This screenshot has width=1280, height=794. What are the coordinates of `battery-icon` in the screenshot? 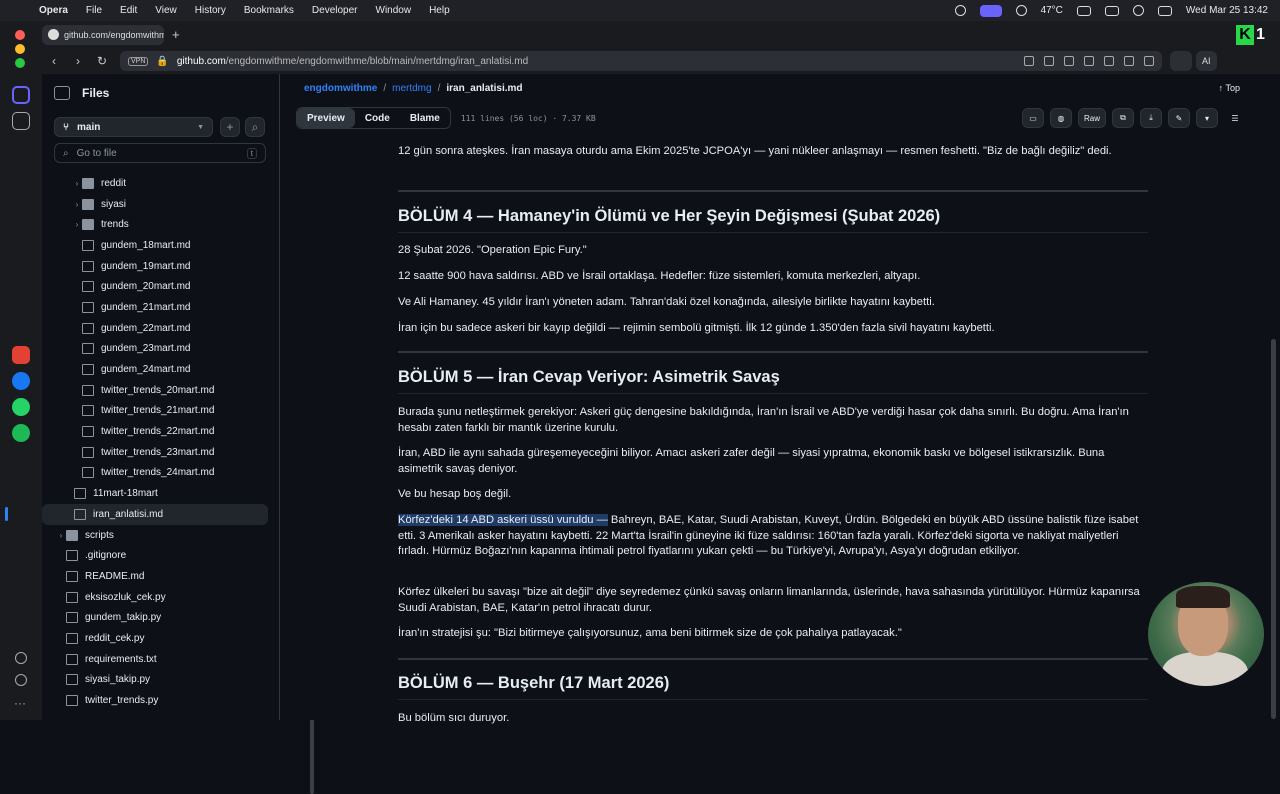 It's located at (1111, 10).